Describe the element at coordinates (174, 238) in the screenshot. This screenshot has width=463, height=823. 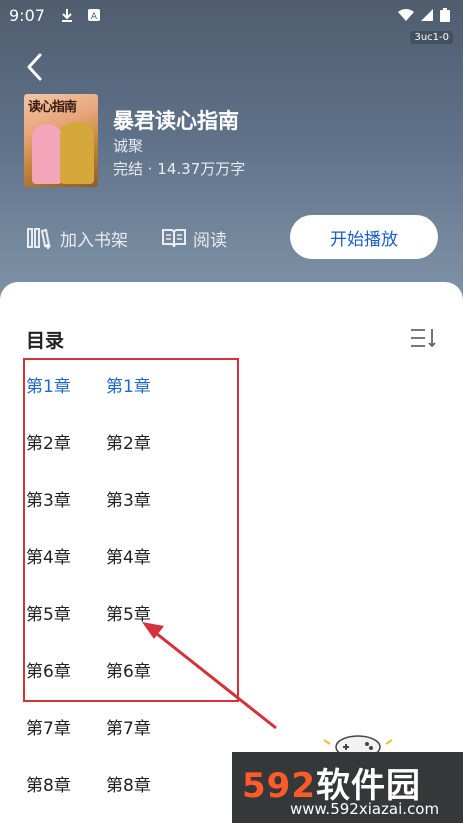
I see `open-book-icon` at that location.